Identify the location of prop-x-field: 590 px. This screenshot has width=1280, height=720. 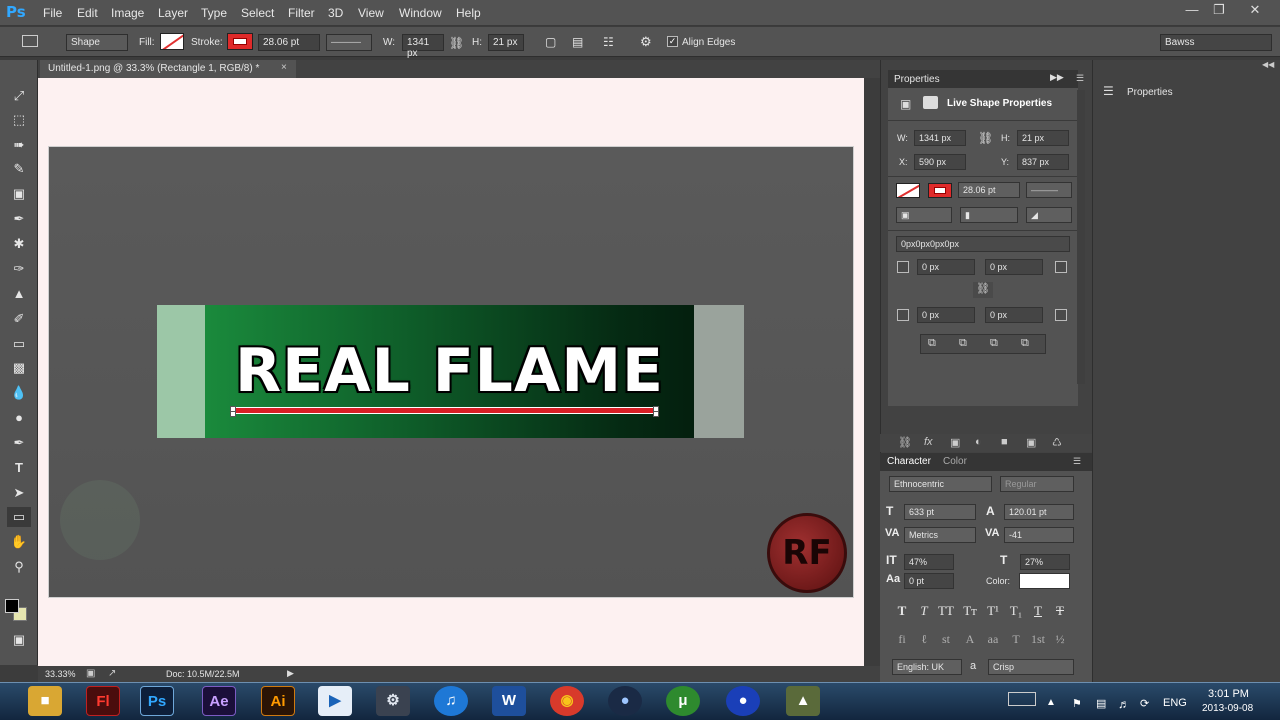
(940, 162).